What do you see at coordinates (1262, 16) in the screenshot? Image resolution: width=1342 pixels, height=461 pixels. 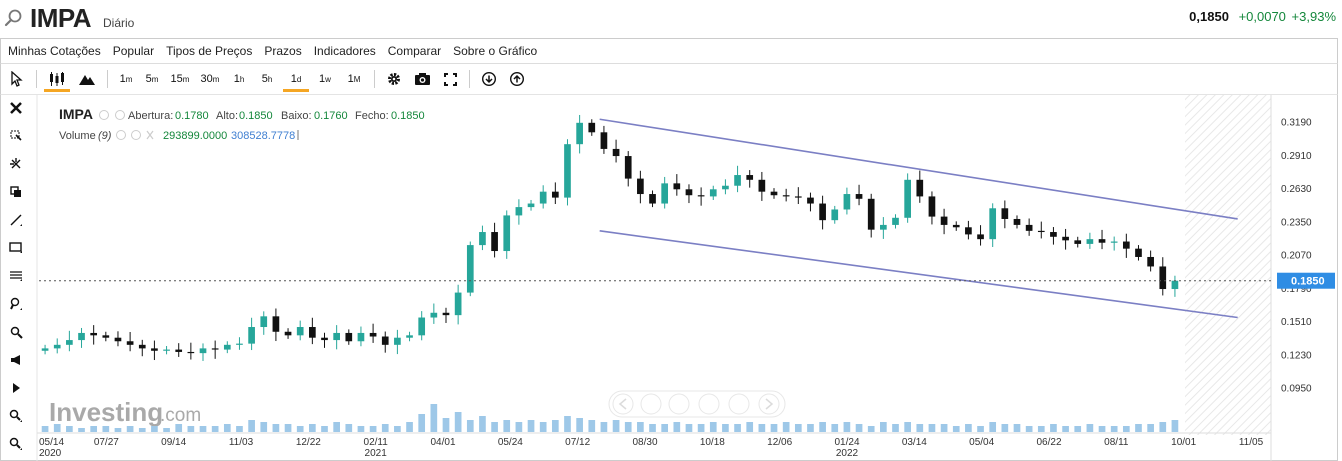 I see `quote-summary: 0,1850 +0,0070 +3,93%` at bounding box center [1262, 16].